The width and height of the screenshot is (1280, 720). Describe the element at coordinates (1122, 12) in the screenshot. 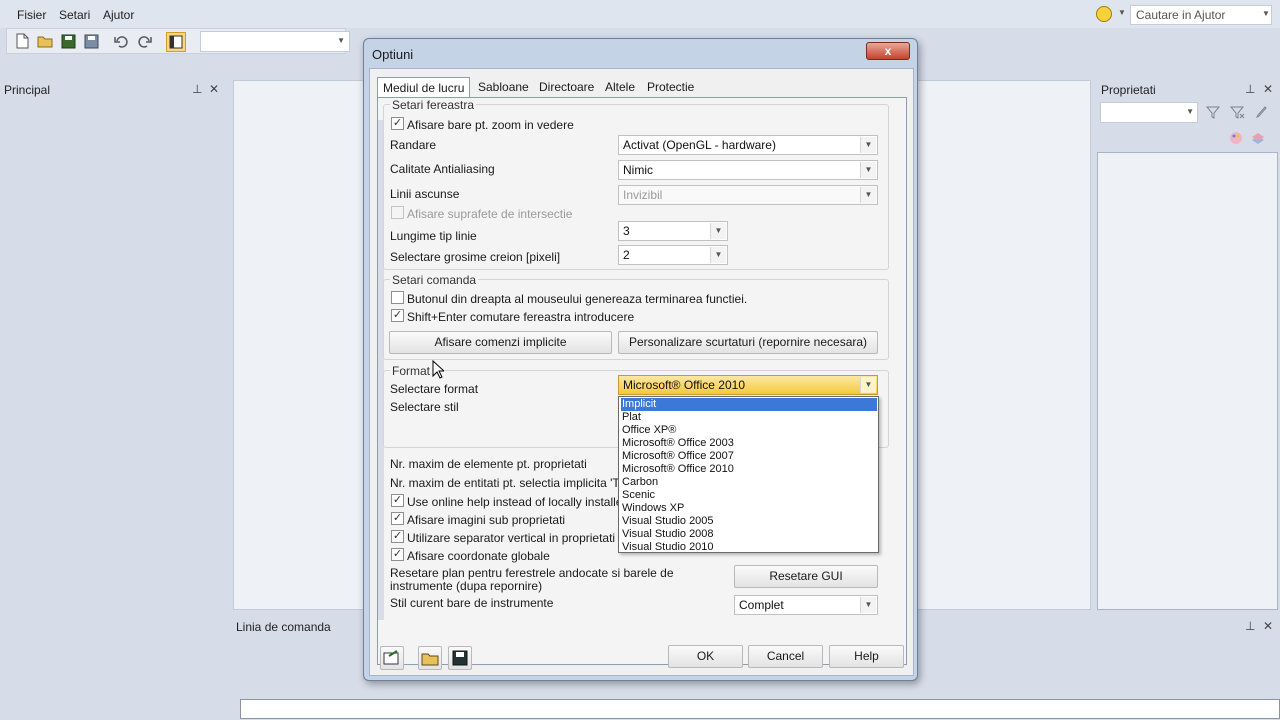

I see `dropdown-arrow-icon: ▼` at that location.